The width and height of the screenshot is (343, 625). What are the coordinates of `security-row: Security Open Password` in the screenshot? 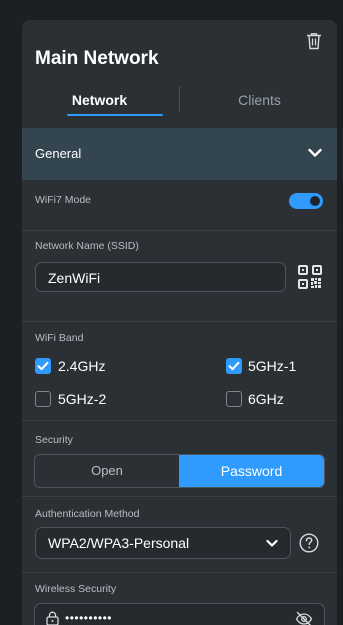 It's located at (179, 458).